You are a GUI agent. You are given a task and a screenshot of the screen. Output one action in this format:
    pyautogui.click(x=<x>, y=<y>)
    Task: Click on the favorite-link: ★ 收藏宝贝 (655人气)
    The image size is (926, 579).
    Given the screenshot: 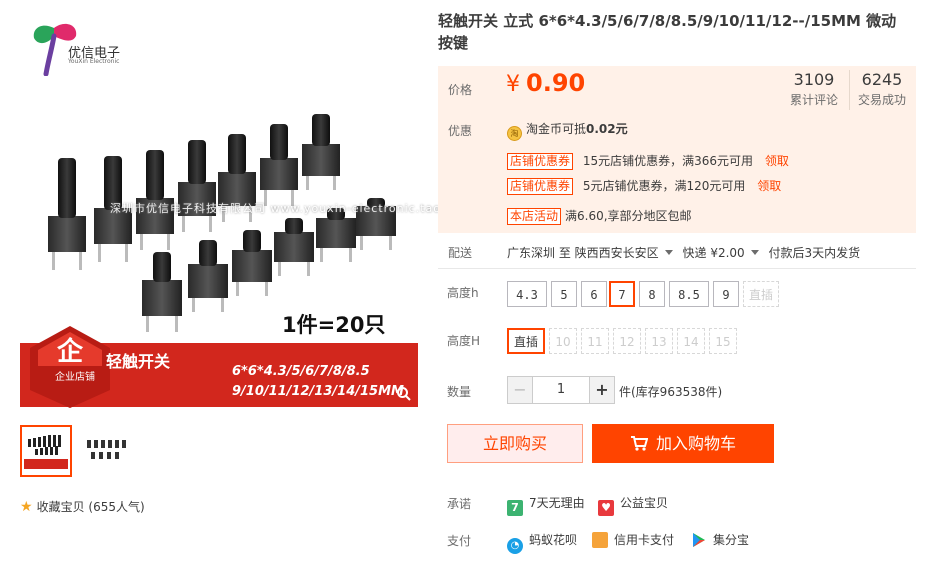 What is the action you would take?
    pyautogui.click(x=82, y=506)
    